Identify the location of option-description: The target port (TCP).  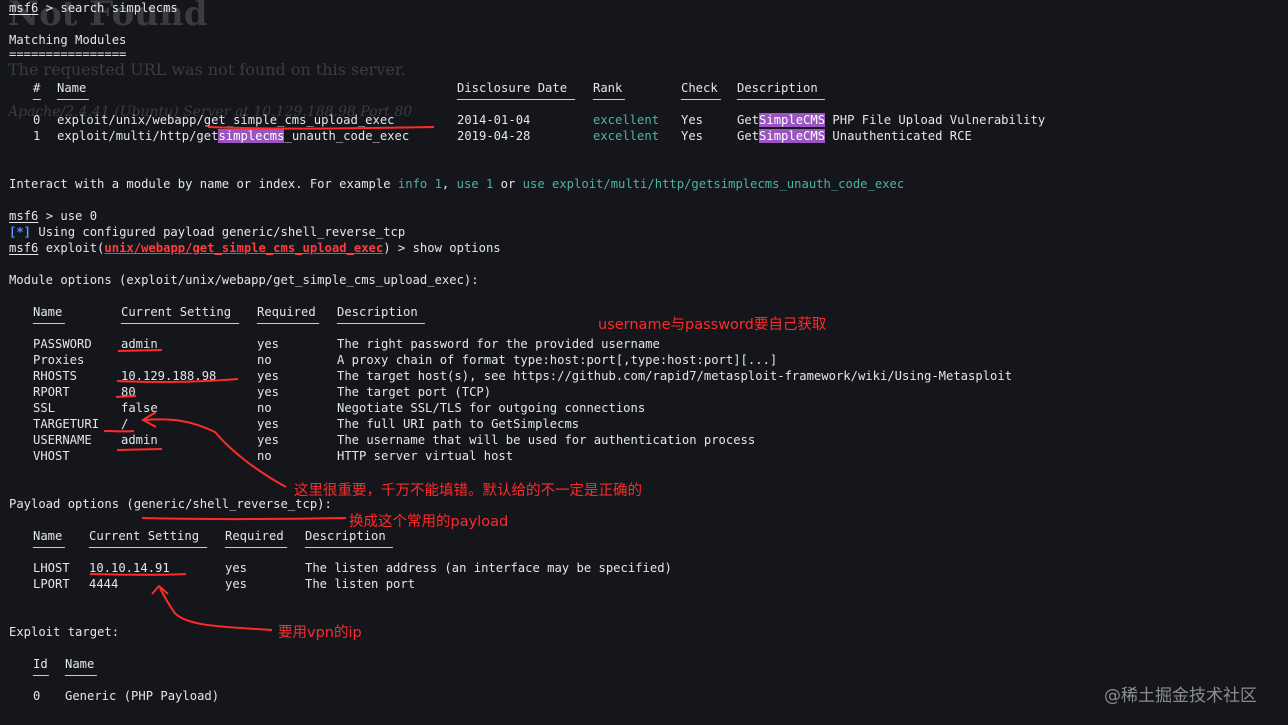
(414, 392).